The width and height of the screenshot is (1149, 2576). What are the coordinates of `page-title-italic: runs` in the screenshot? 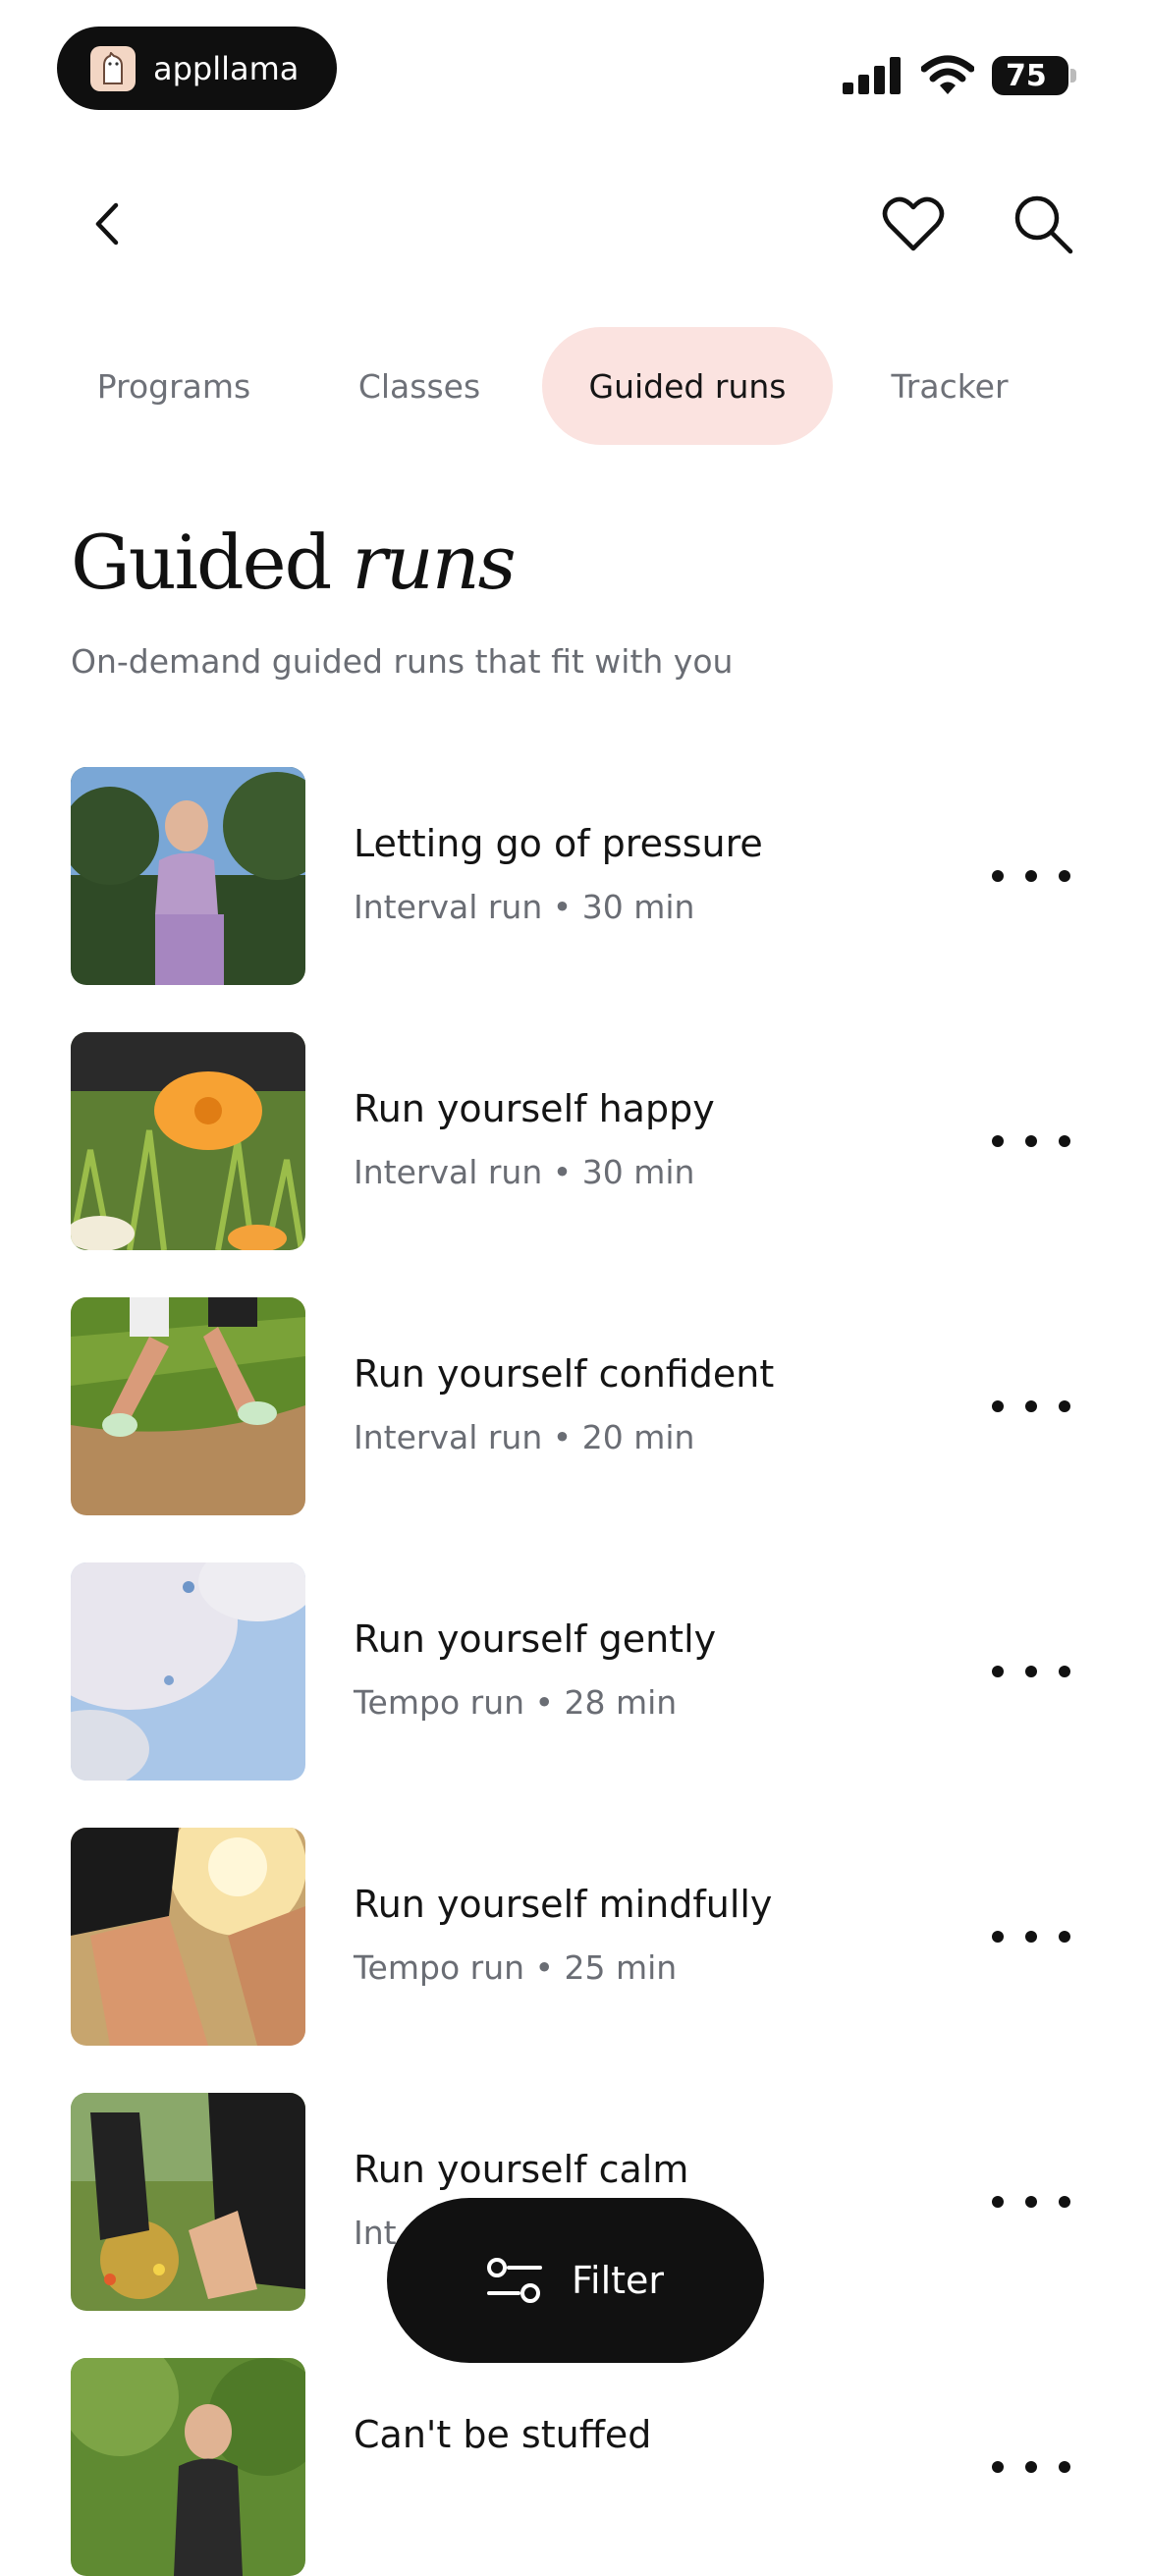 It's located at (434, 563).